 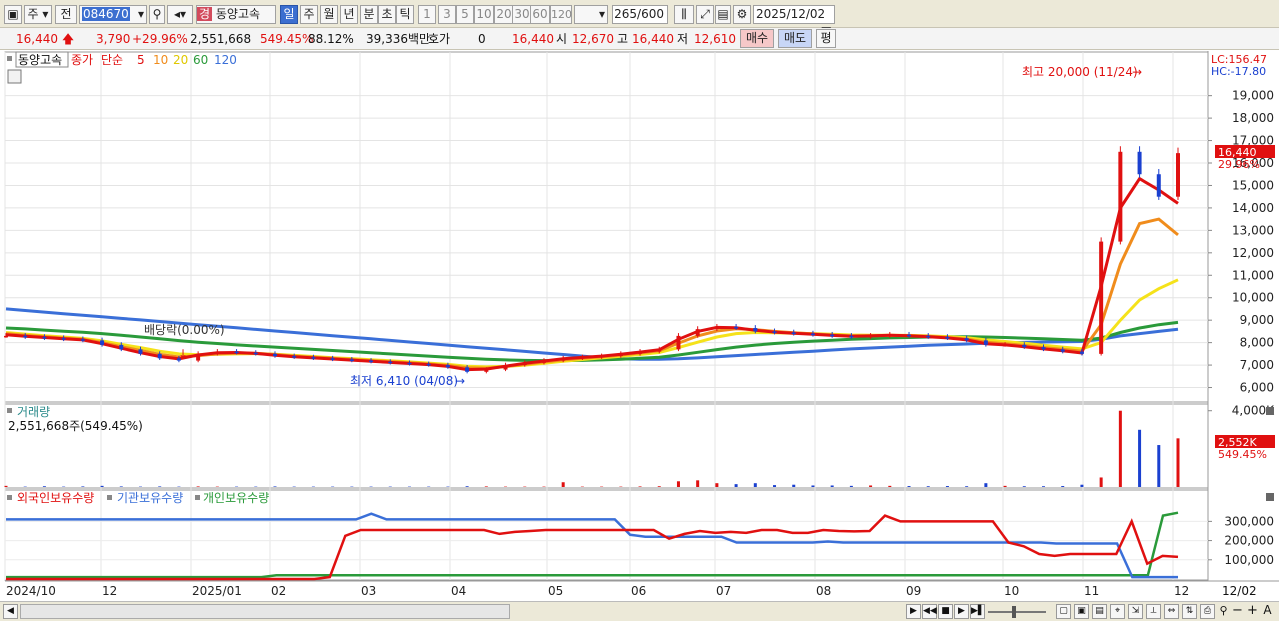 I want to click on interval-5: 5, so click(x=465, y=14).